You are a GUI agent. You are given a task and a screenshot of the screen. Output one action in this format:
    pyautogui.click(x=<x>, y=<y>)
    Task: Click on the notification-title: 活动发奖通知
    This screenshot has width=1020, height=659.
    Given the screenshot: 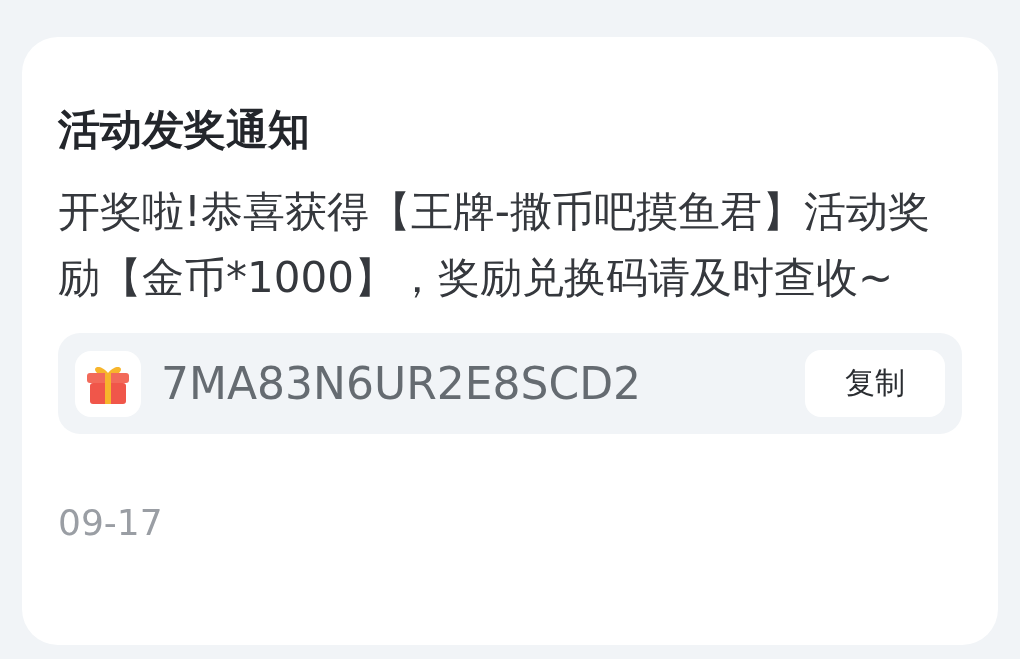 What is the action you would take?
    pyautogui.click(x=184, y=130)
    